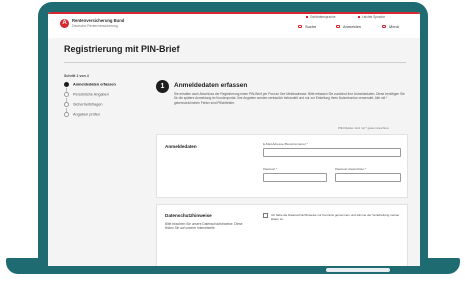 Image resolution: width=465 pixels, height=282 pixels. What do you see at coordinates (358, 270) in the screenshot?
I see `laptop-trackpad-notch` at bounding box center [358, 270].